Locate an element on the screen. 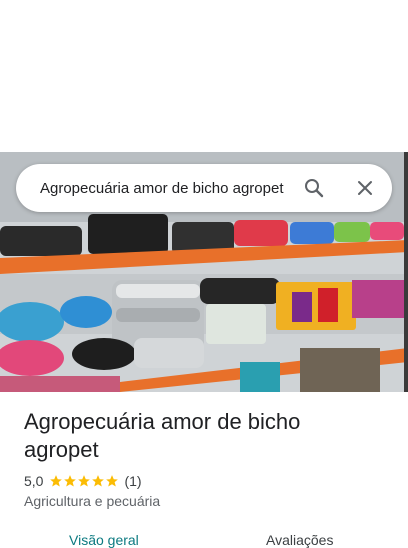 The width and height of the screenshot is (408, 548). close-icon is located at coordinates (365, 188).